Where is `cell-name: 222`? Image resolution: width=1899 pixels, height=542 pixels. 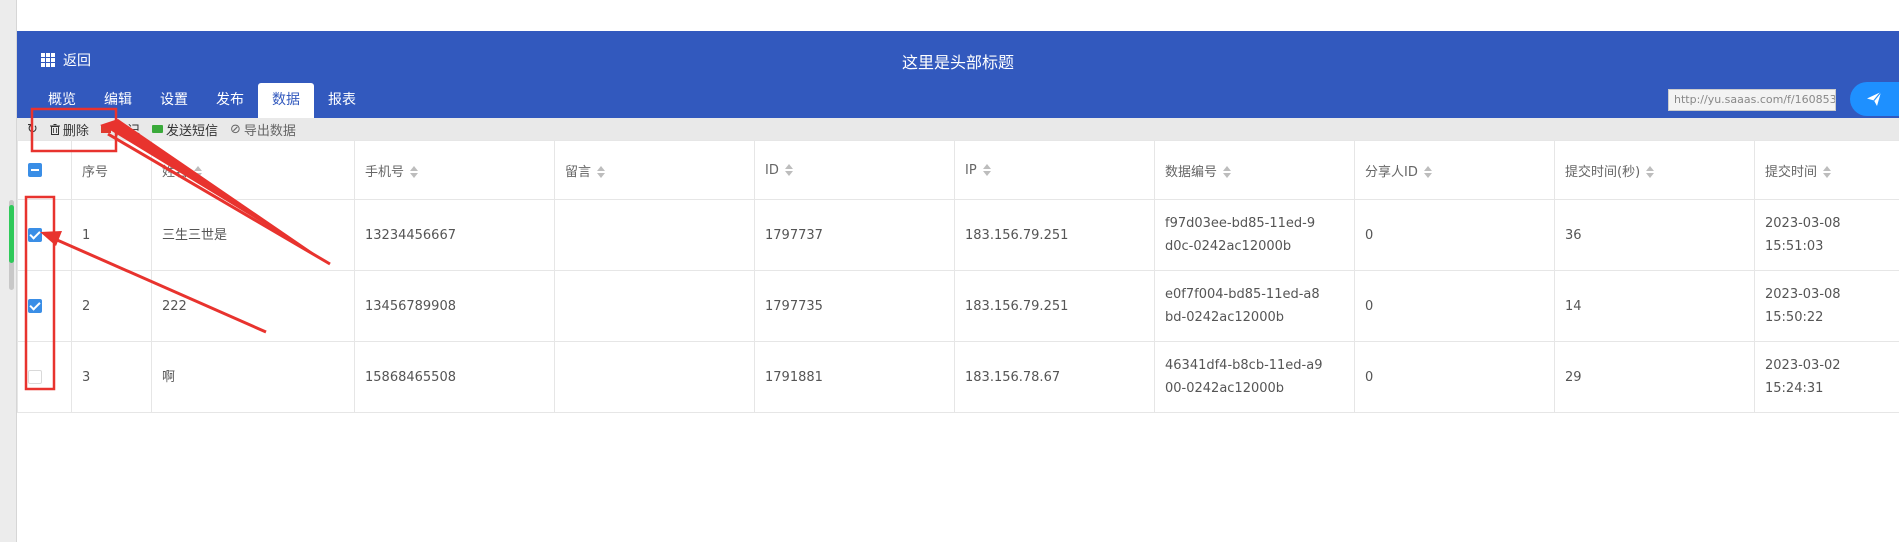 cell-name: 222 is located at coordinates (253, 306).